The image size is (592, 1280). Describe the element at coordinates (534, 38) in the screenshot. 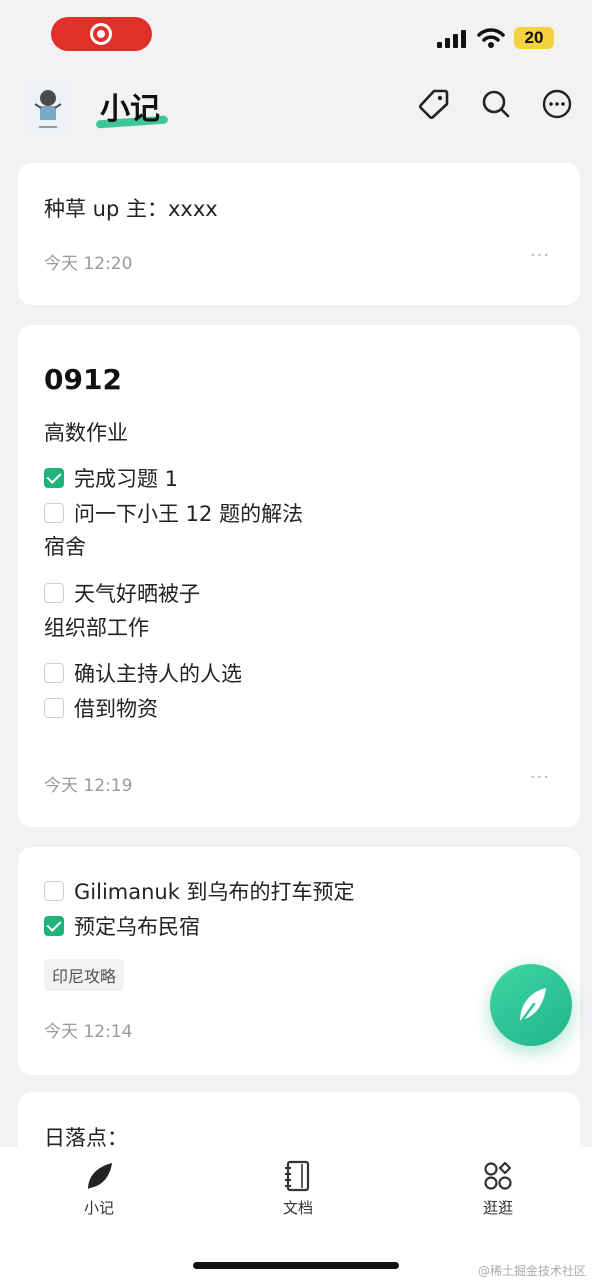

I see `battery-indicator: 20` at that location.